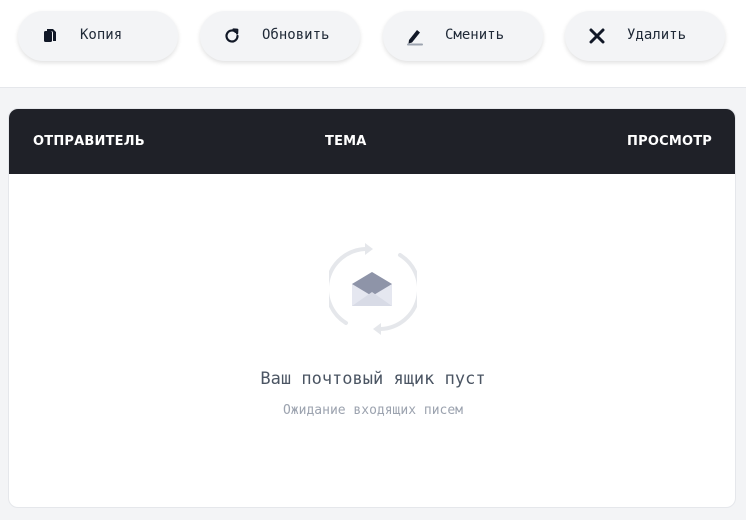 The height and width of the screenshot is (520, 746). What do you see at coordinates (50, 36) in the screenshot?
I see `copy-icon` at bounding box center [50, 36].